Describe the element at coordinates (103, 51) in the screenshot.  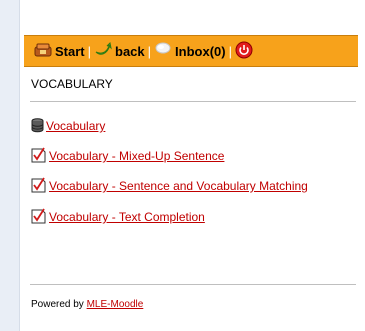
I see `back-arrow-icon` at that location.